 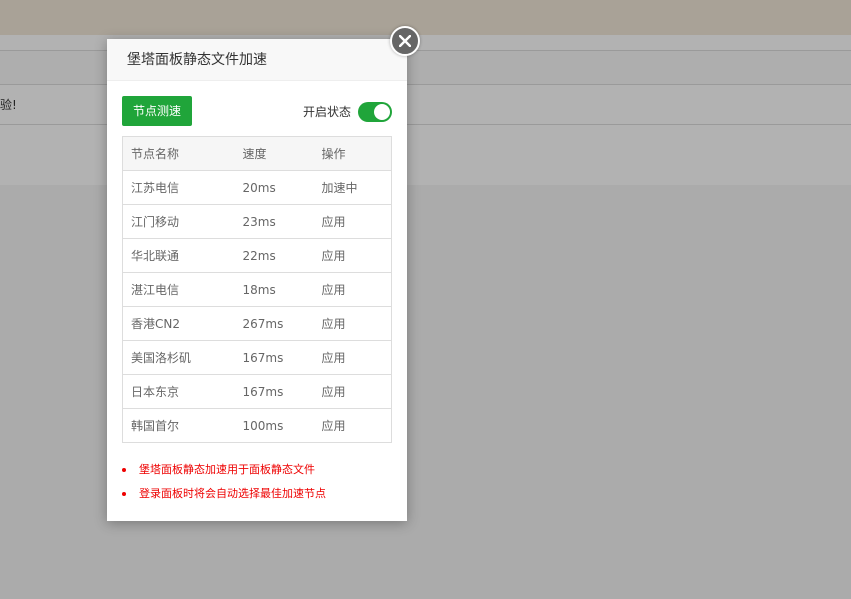 I want to click on column-header-speed: 速度, so click(x=274, y=153).